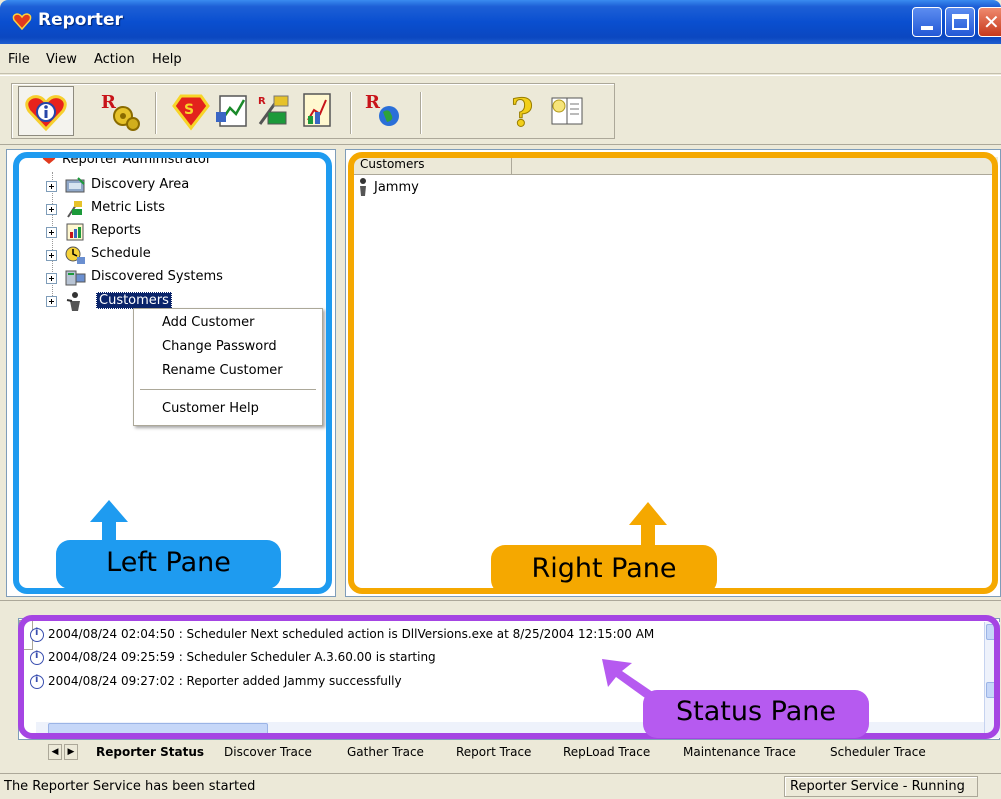 The image size is (1001, 799). Describe the element at coordinates (114, 59) in the screenshot. I see `menu-action: Action` at that location.